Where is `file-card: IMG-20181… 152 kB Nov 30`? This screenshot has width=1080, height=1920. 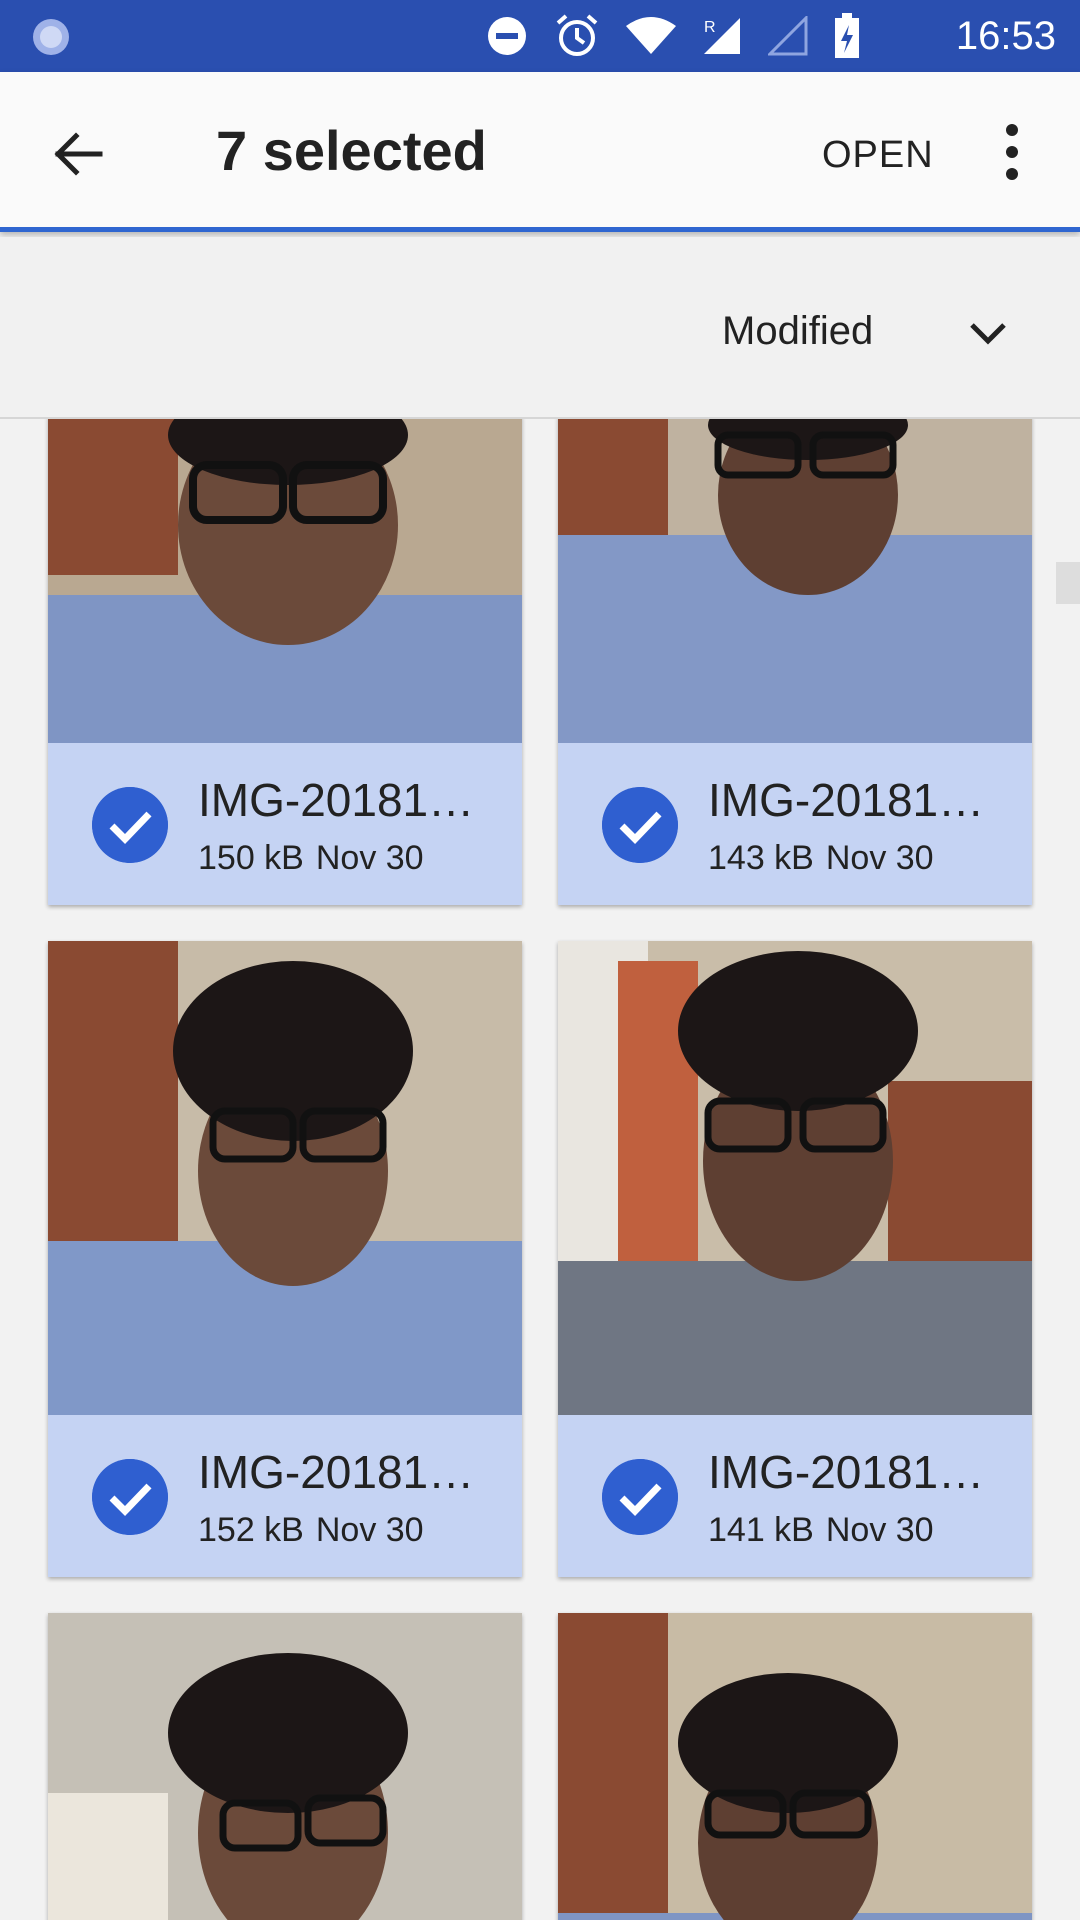 file-card: IMG-20181… 152 kB Nov 30 is located at coordinates (285, 1259).